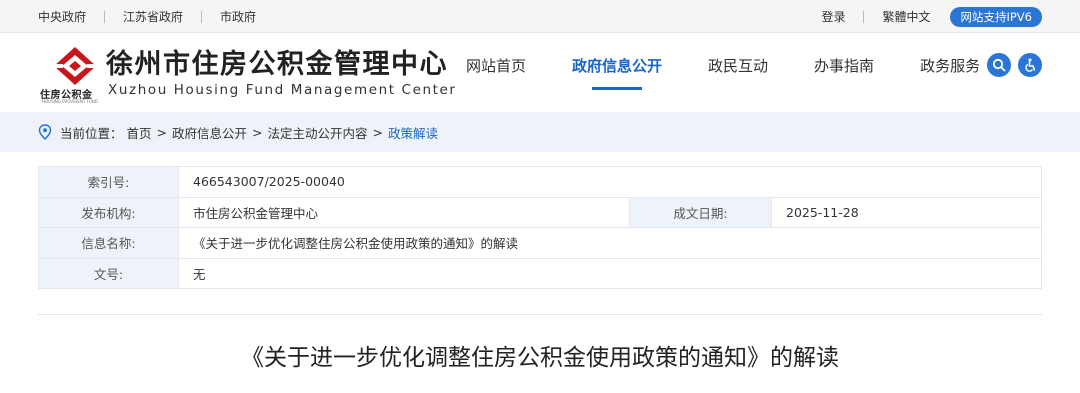 The image size is (1080, 393). What do you see at coordinates (318, 132) in the screenshot?
I see `breadcrumb-statutory: 法定主动公开内容` at bounding box center [318, 132].